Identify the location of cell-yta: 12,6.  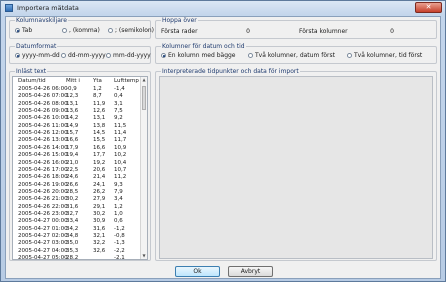
(99, 111).